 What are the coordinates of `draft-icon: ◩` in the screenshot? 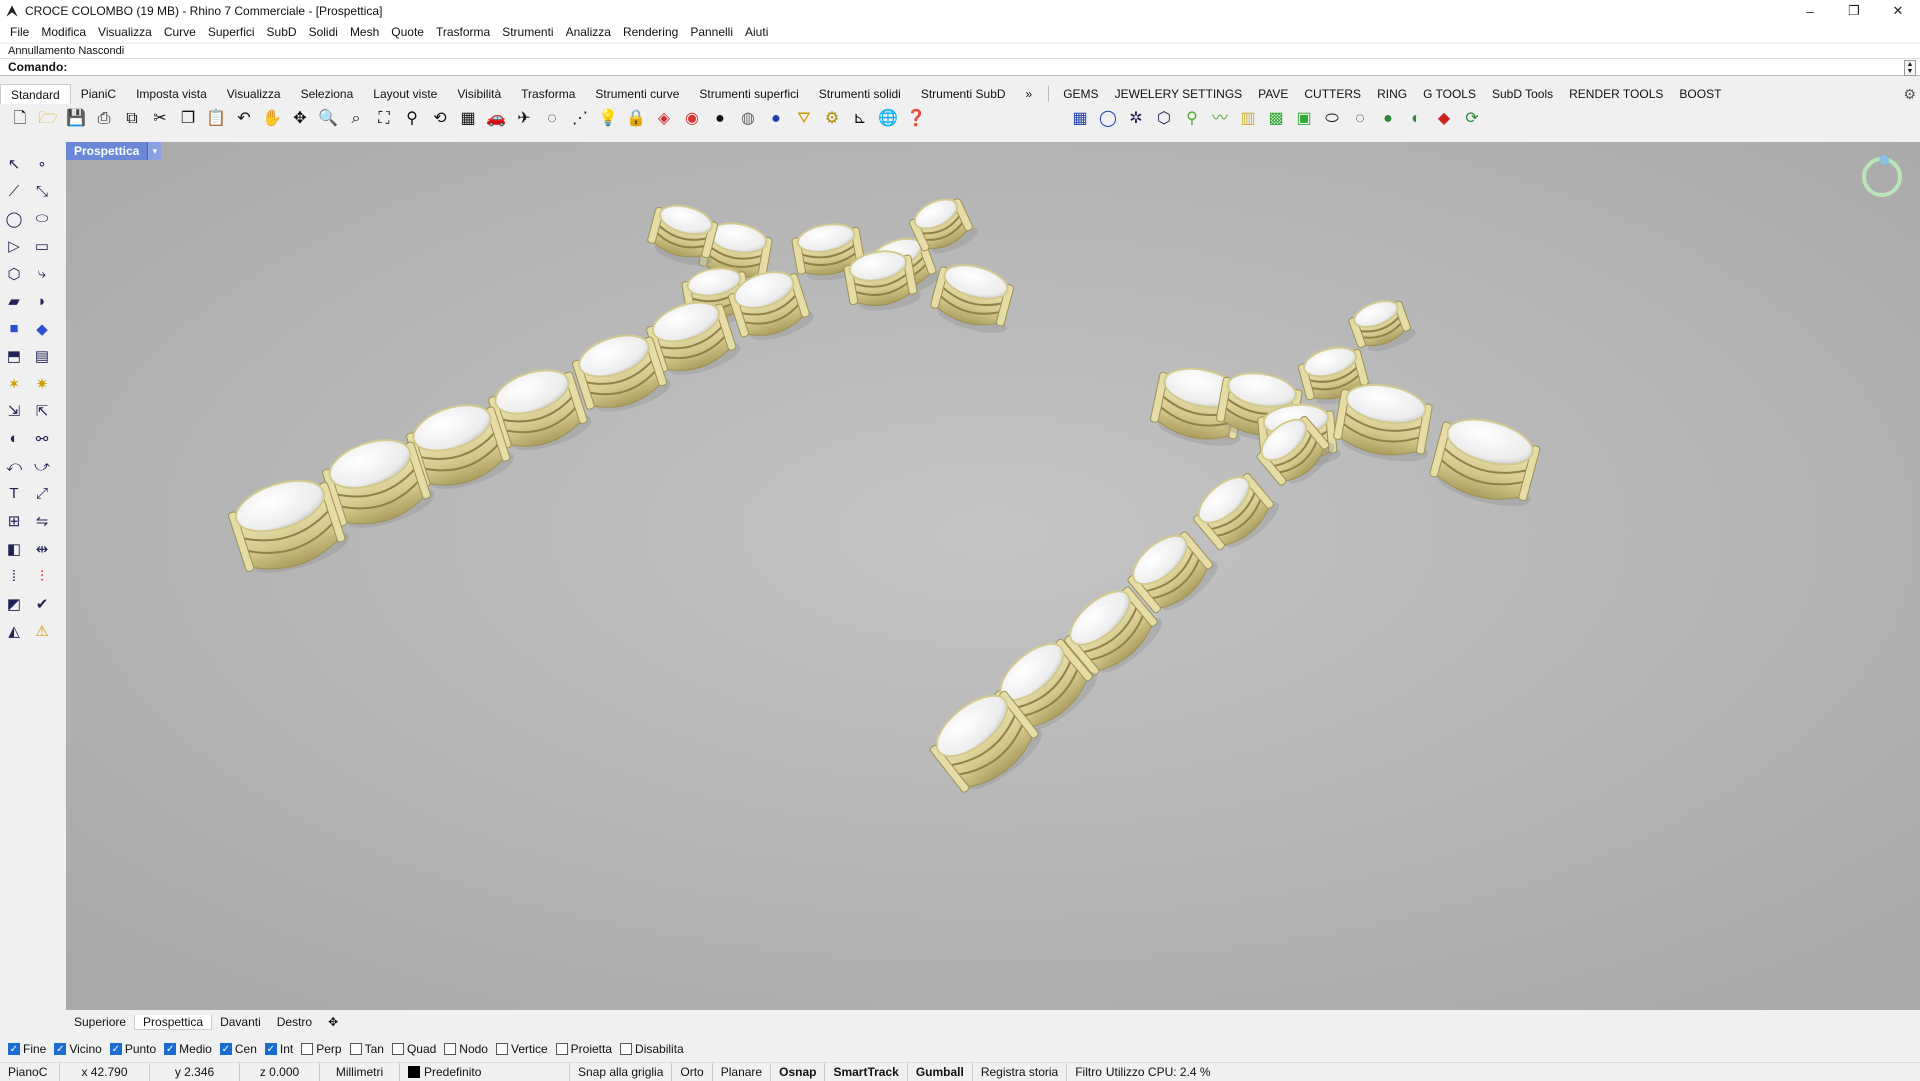 It's located at (14, 604).